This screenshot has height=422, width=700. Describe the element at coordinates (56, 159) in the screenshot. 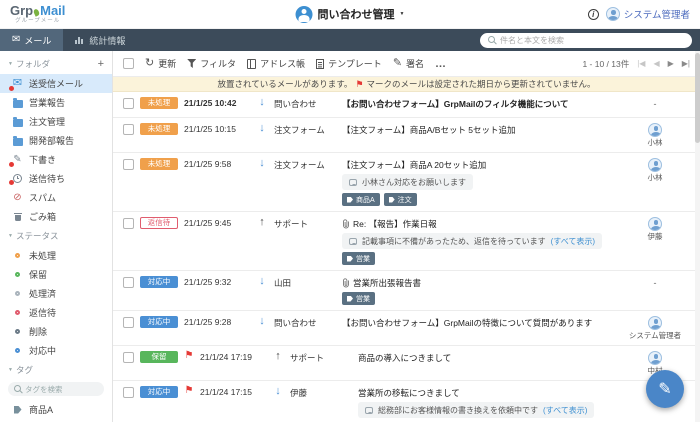

I see `sidebar-item-drafts: ✎ 下書き` at that location.